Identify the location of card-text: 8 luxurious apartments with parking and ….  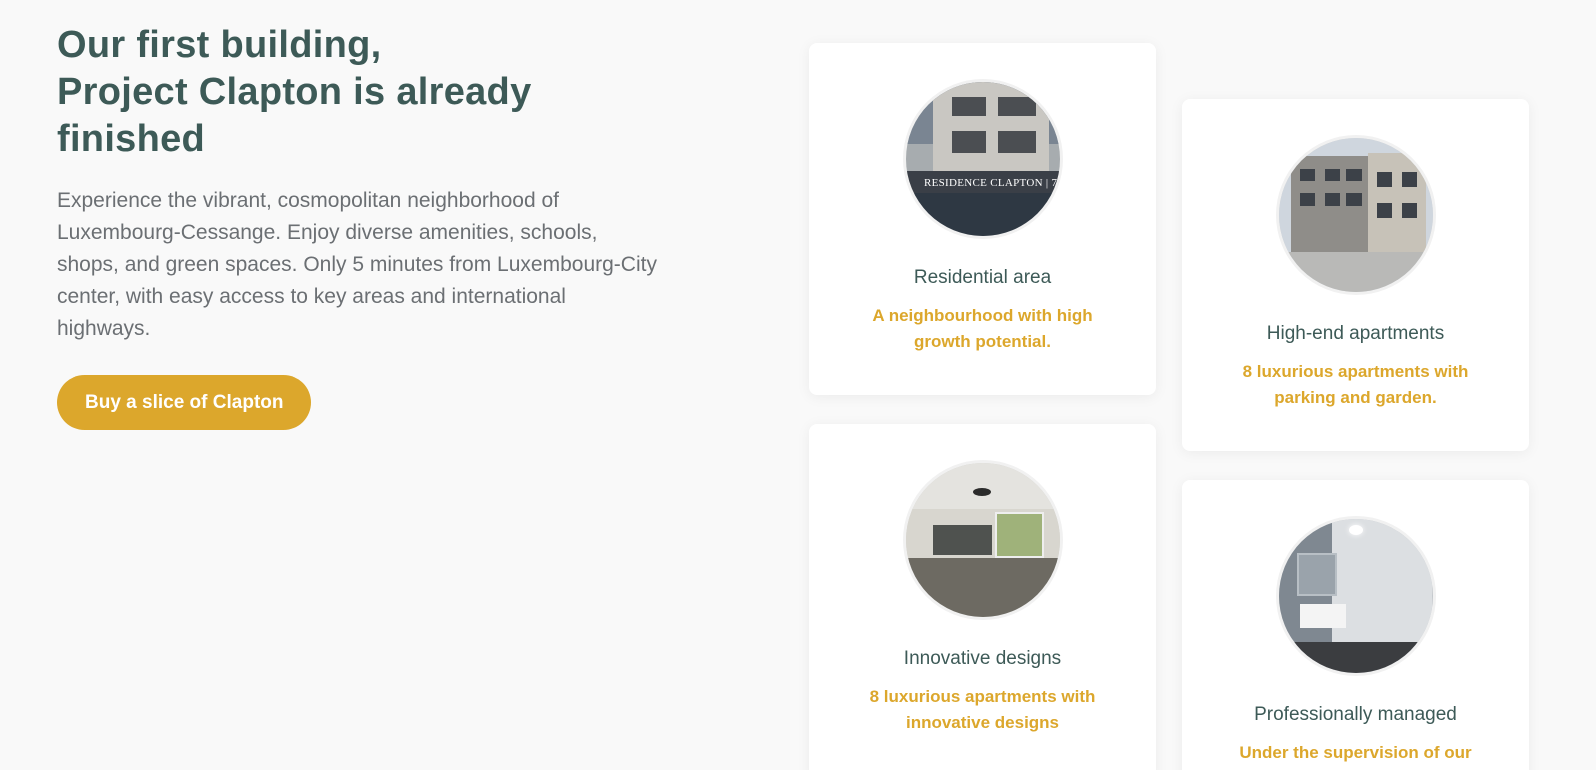
(1355, 384).